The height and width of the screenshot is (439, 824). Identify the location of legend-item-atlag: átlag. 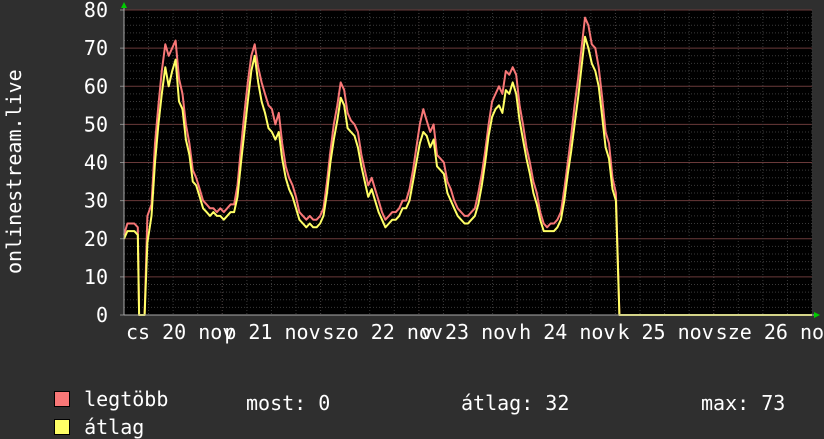
(87, 415).